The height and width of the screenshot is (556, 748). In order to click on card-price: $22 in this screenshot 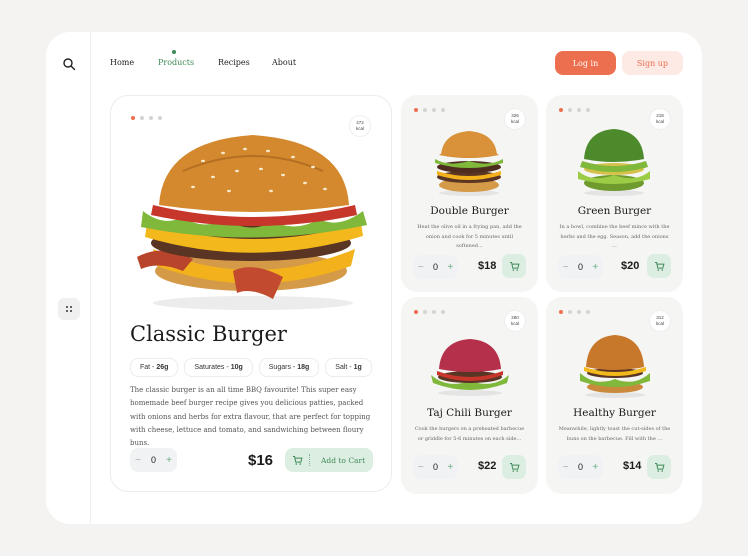, I will do `click(487, 466)`.